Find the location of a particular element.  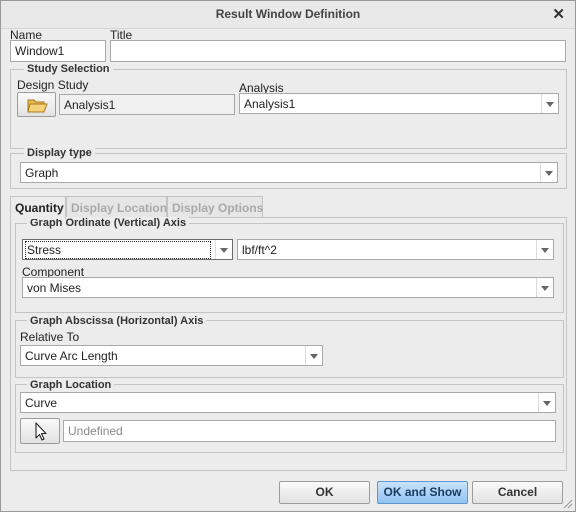

tab-display-location: Display Location is located at coordinates (116, 207).